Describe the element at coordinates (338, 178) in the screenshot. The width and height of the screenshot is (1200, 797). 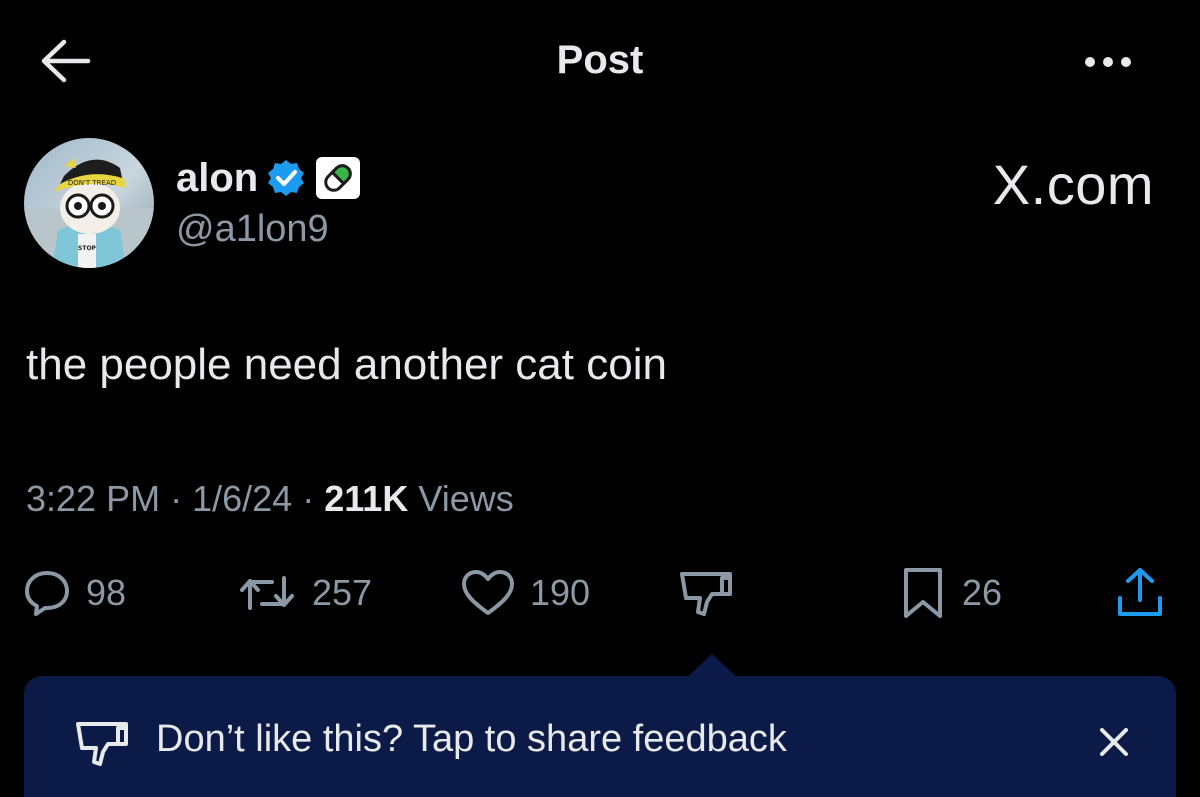
I see `pill-badge-icon` at that location.